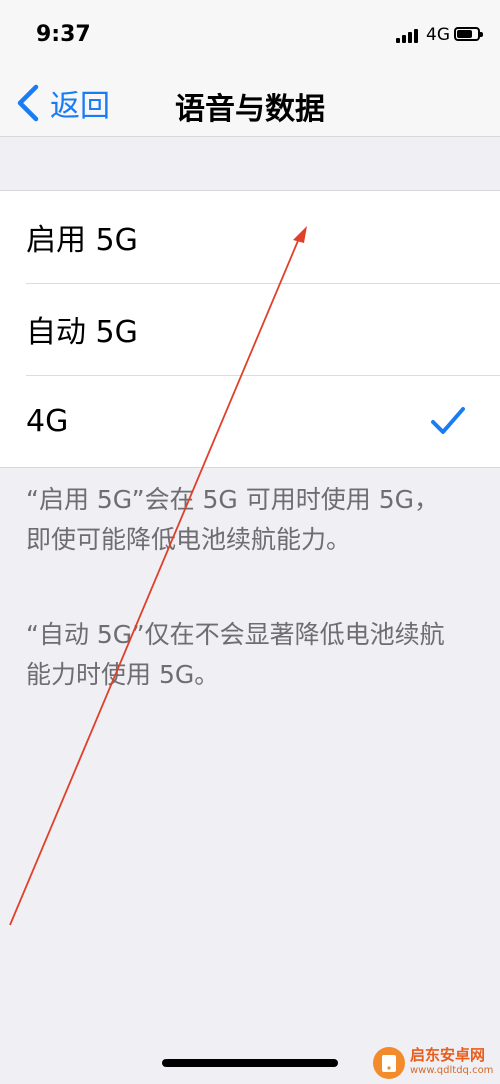  What do you see at coordinates (250, 421) in the screenshot?
I see `option-4g: 4G` at bounding box center [250, 421].